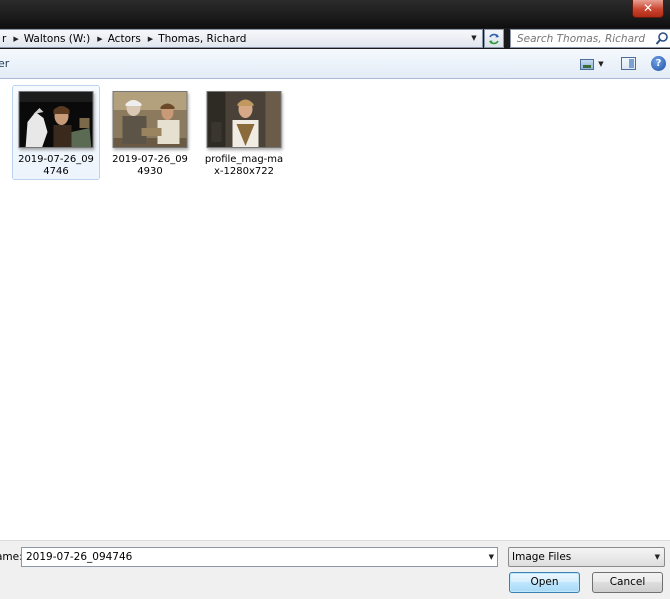 This screenshot has height=599, width=670. I want to click on new-folder-button: er, so click(4, 63).